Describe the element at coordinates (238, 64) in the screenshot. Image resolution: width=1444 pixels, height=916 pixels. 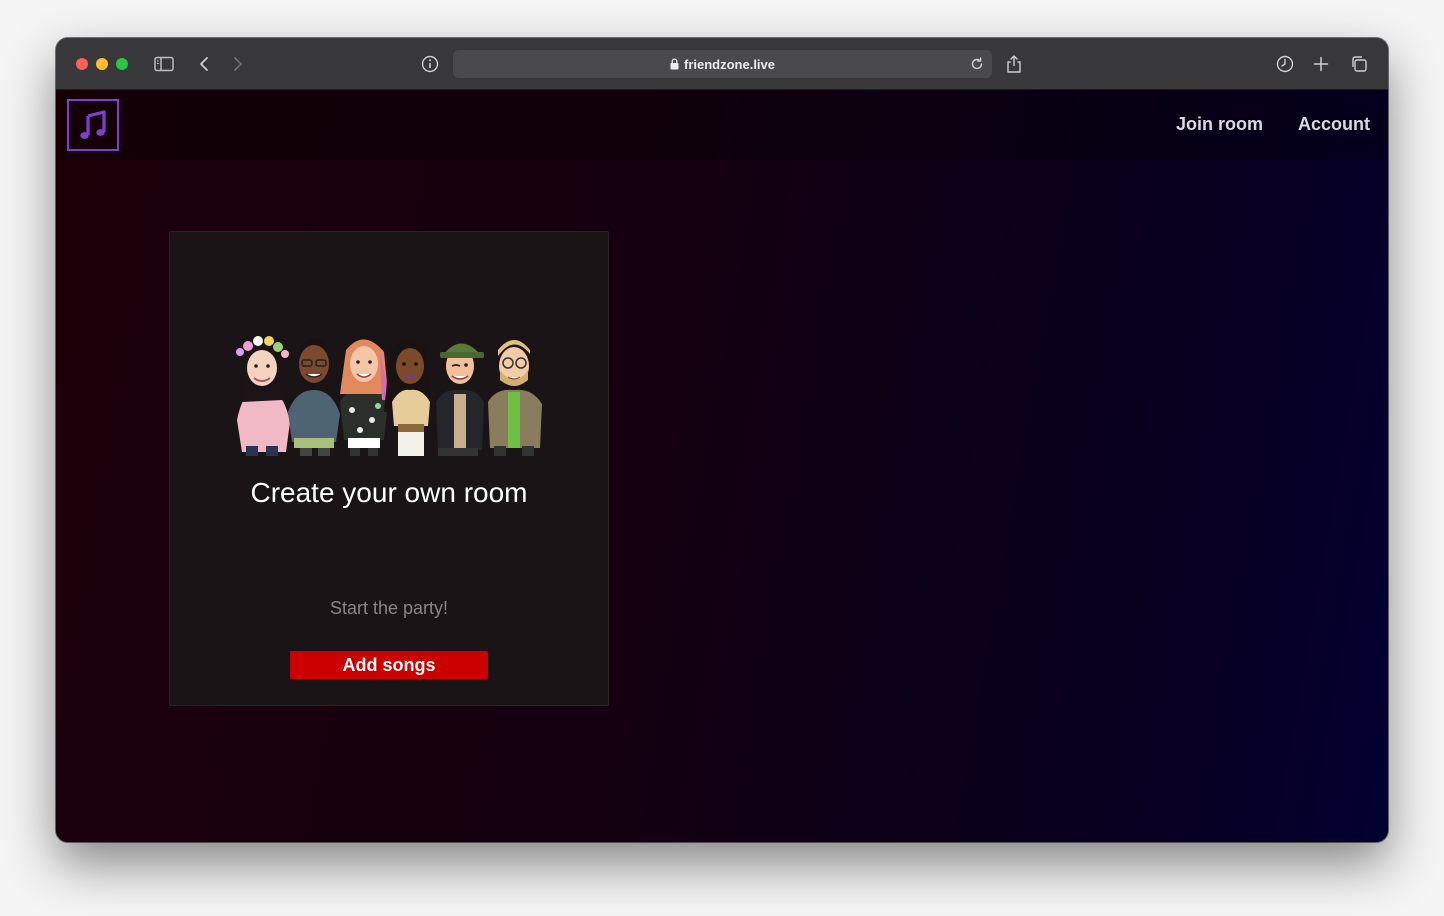
I see `forward-arrow-icon` at that location.